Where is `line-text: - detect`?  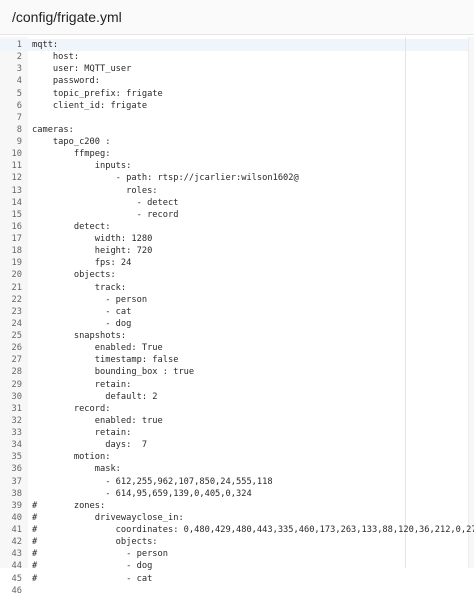
line-text: - detect is located at coordinates (105, 202).